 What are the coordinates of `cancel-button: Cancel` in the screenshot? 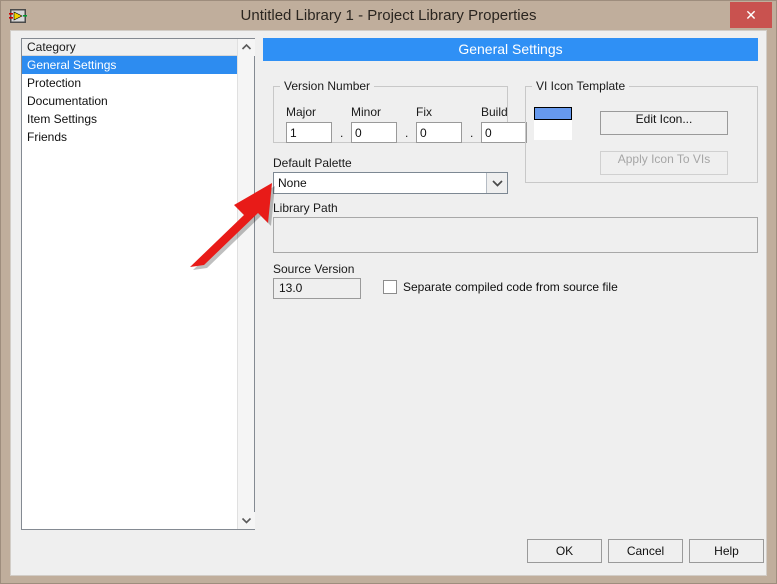 It's located at (645, 551).